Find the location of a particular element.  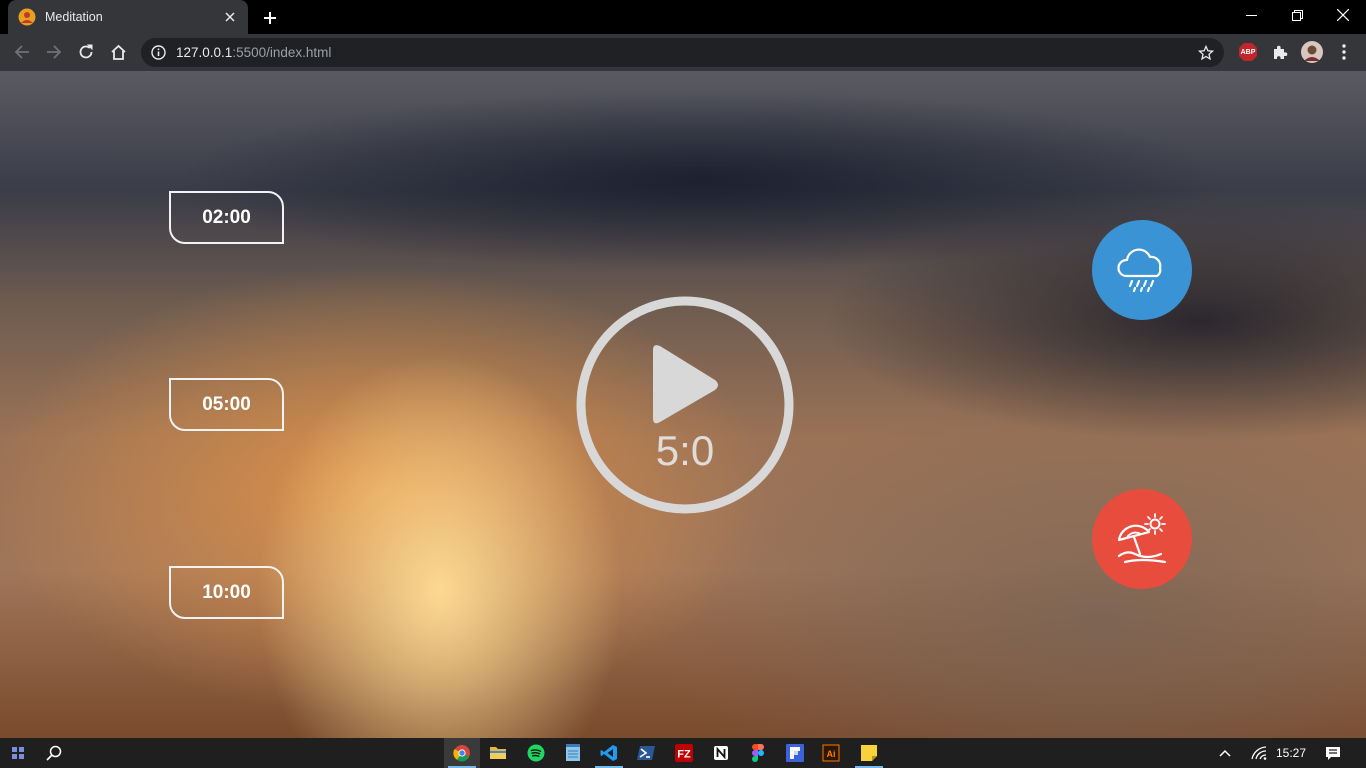

action-center-button is located at coordinates (1333, 753).